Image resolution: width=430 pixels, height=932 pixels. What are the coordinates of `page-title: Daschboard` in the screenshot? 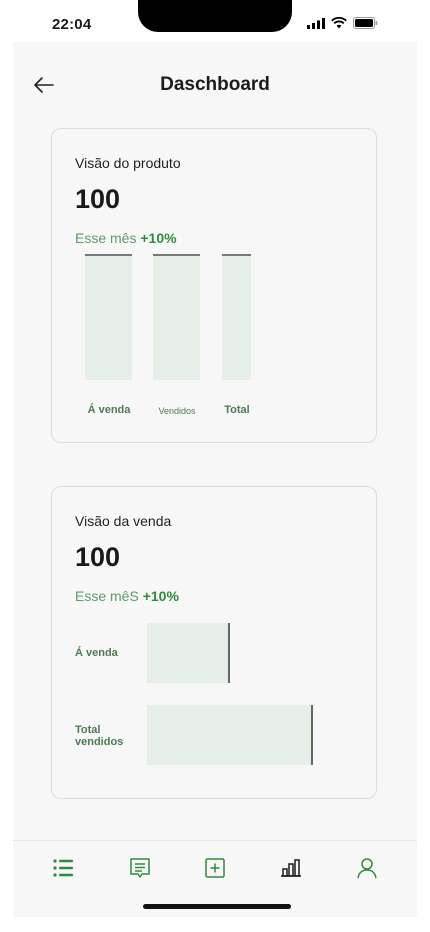 It's located at (215, 84).